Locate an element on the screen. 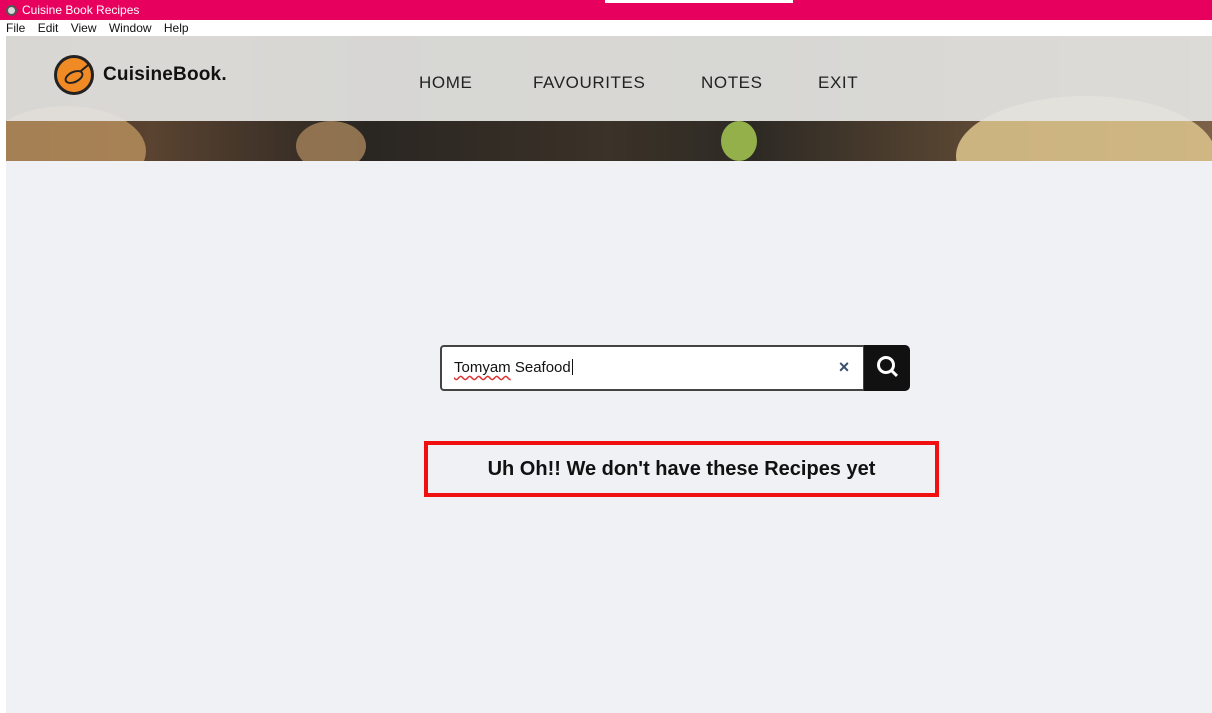  search-input-misspelled-word: Tomyam is located at coordinates (482, 367).